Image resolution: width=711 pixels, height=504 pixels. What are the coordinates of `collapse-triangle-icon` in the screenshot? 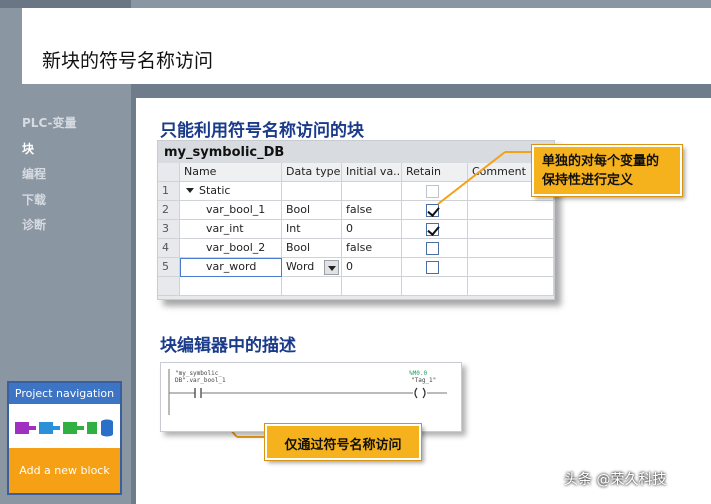 It's located at (190, 190).